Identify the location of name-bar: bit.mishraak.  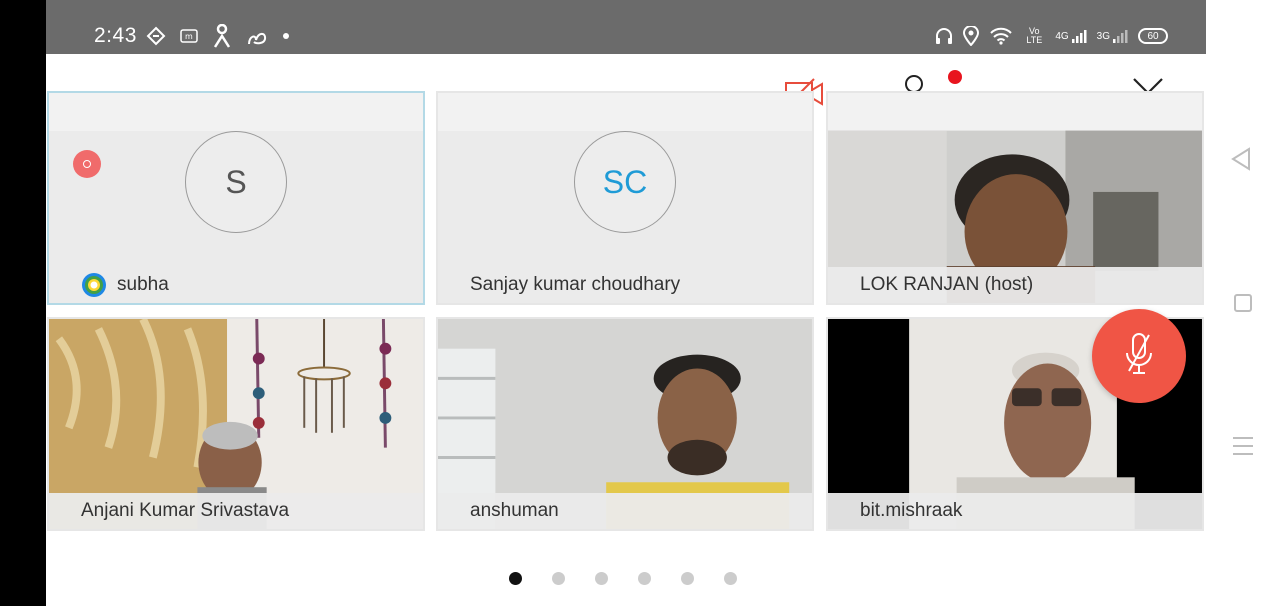
(1015, 511).